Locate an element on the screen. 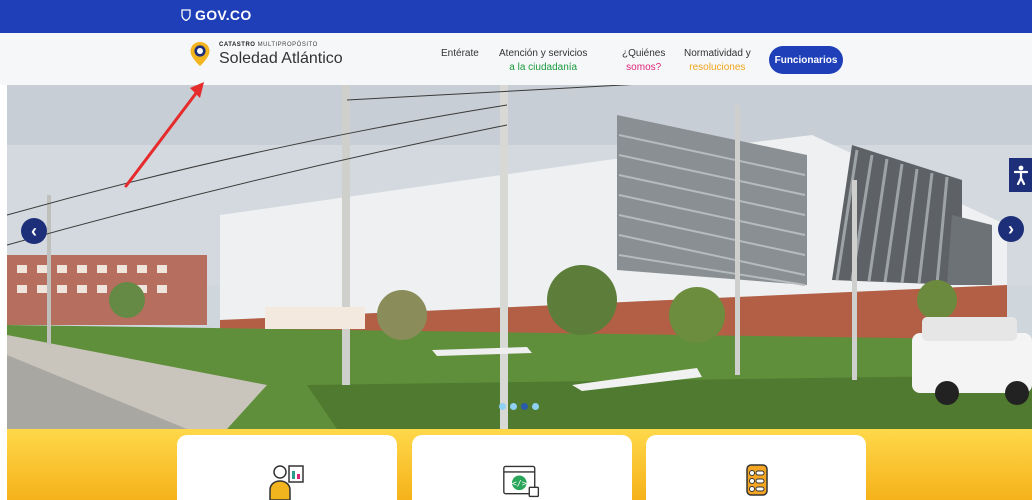 The width and height of the screenshot is (1032, 500). gov-shield-icon is located at coordinates (186, 15).